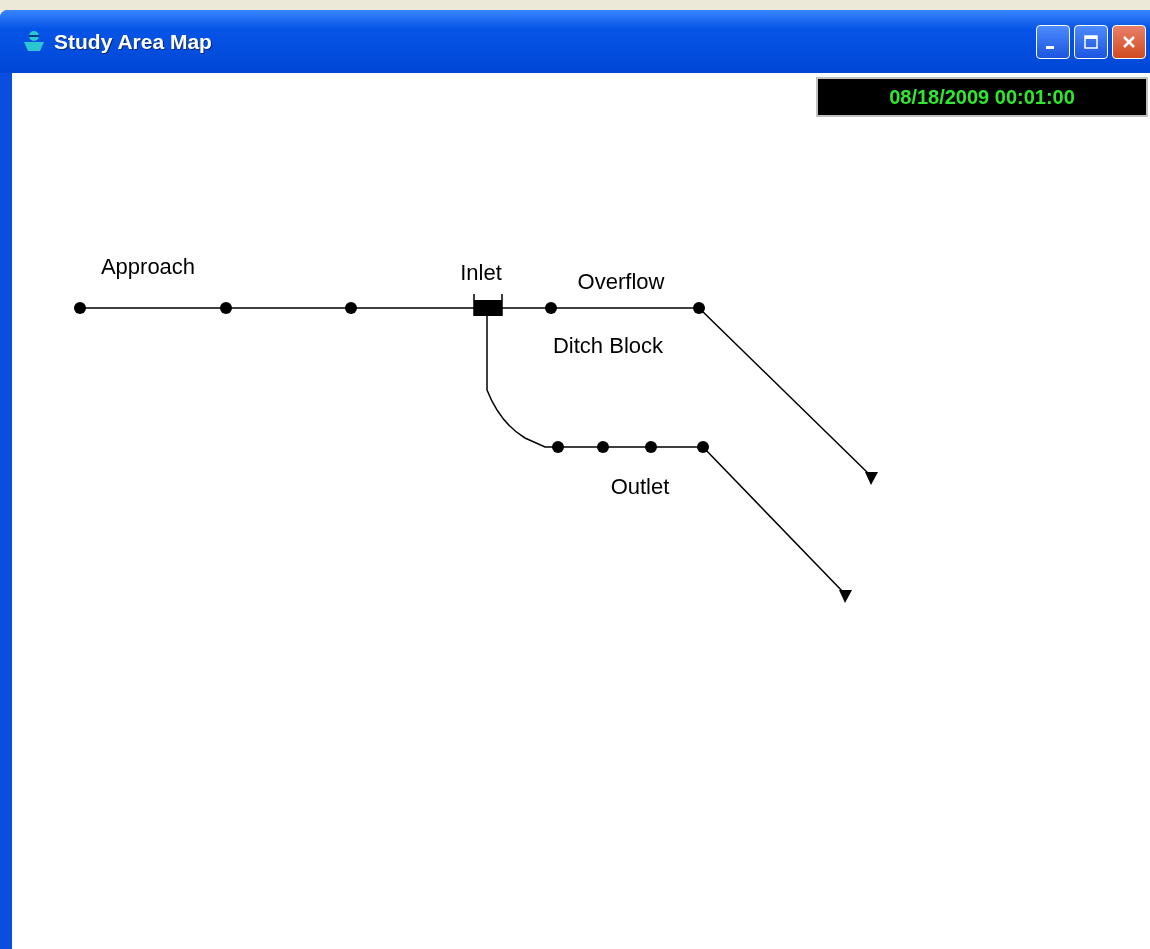 The image size is (1150, 949). Describe the element at coordinates (148, 266) in the screenshot. I see `map-label: Approach` at that location.